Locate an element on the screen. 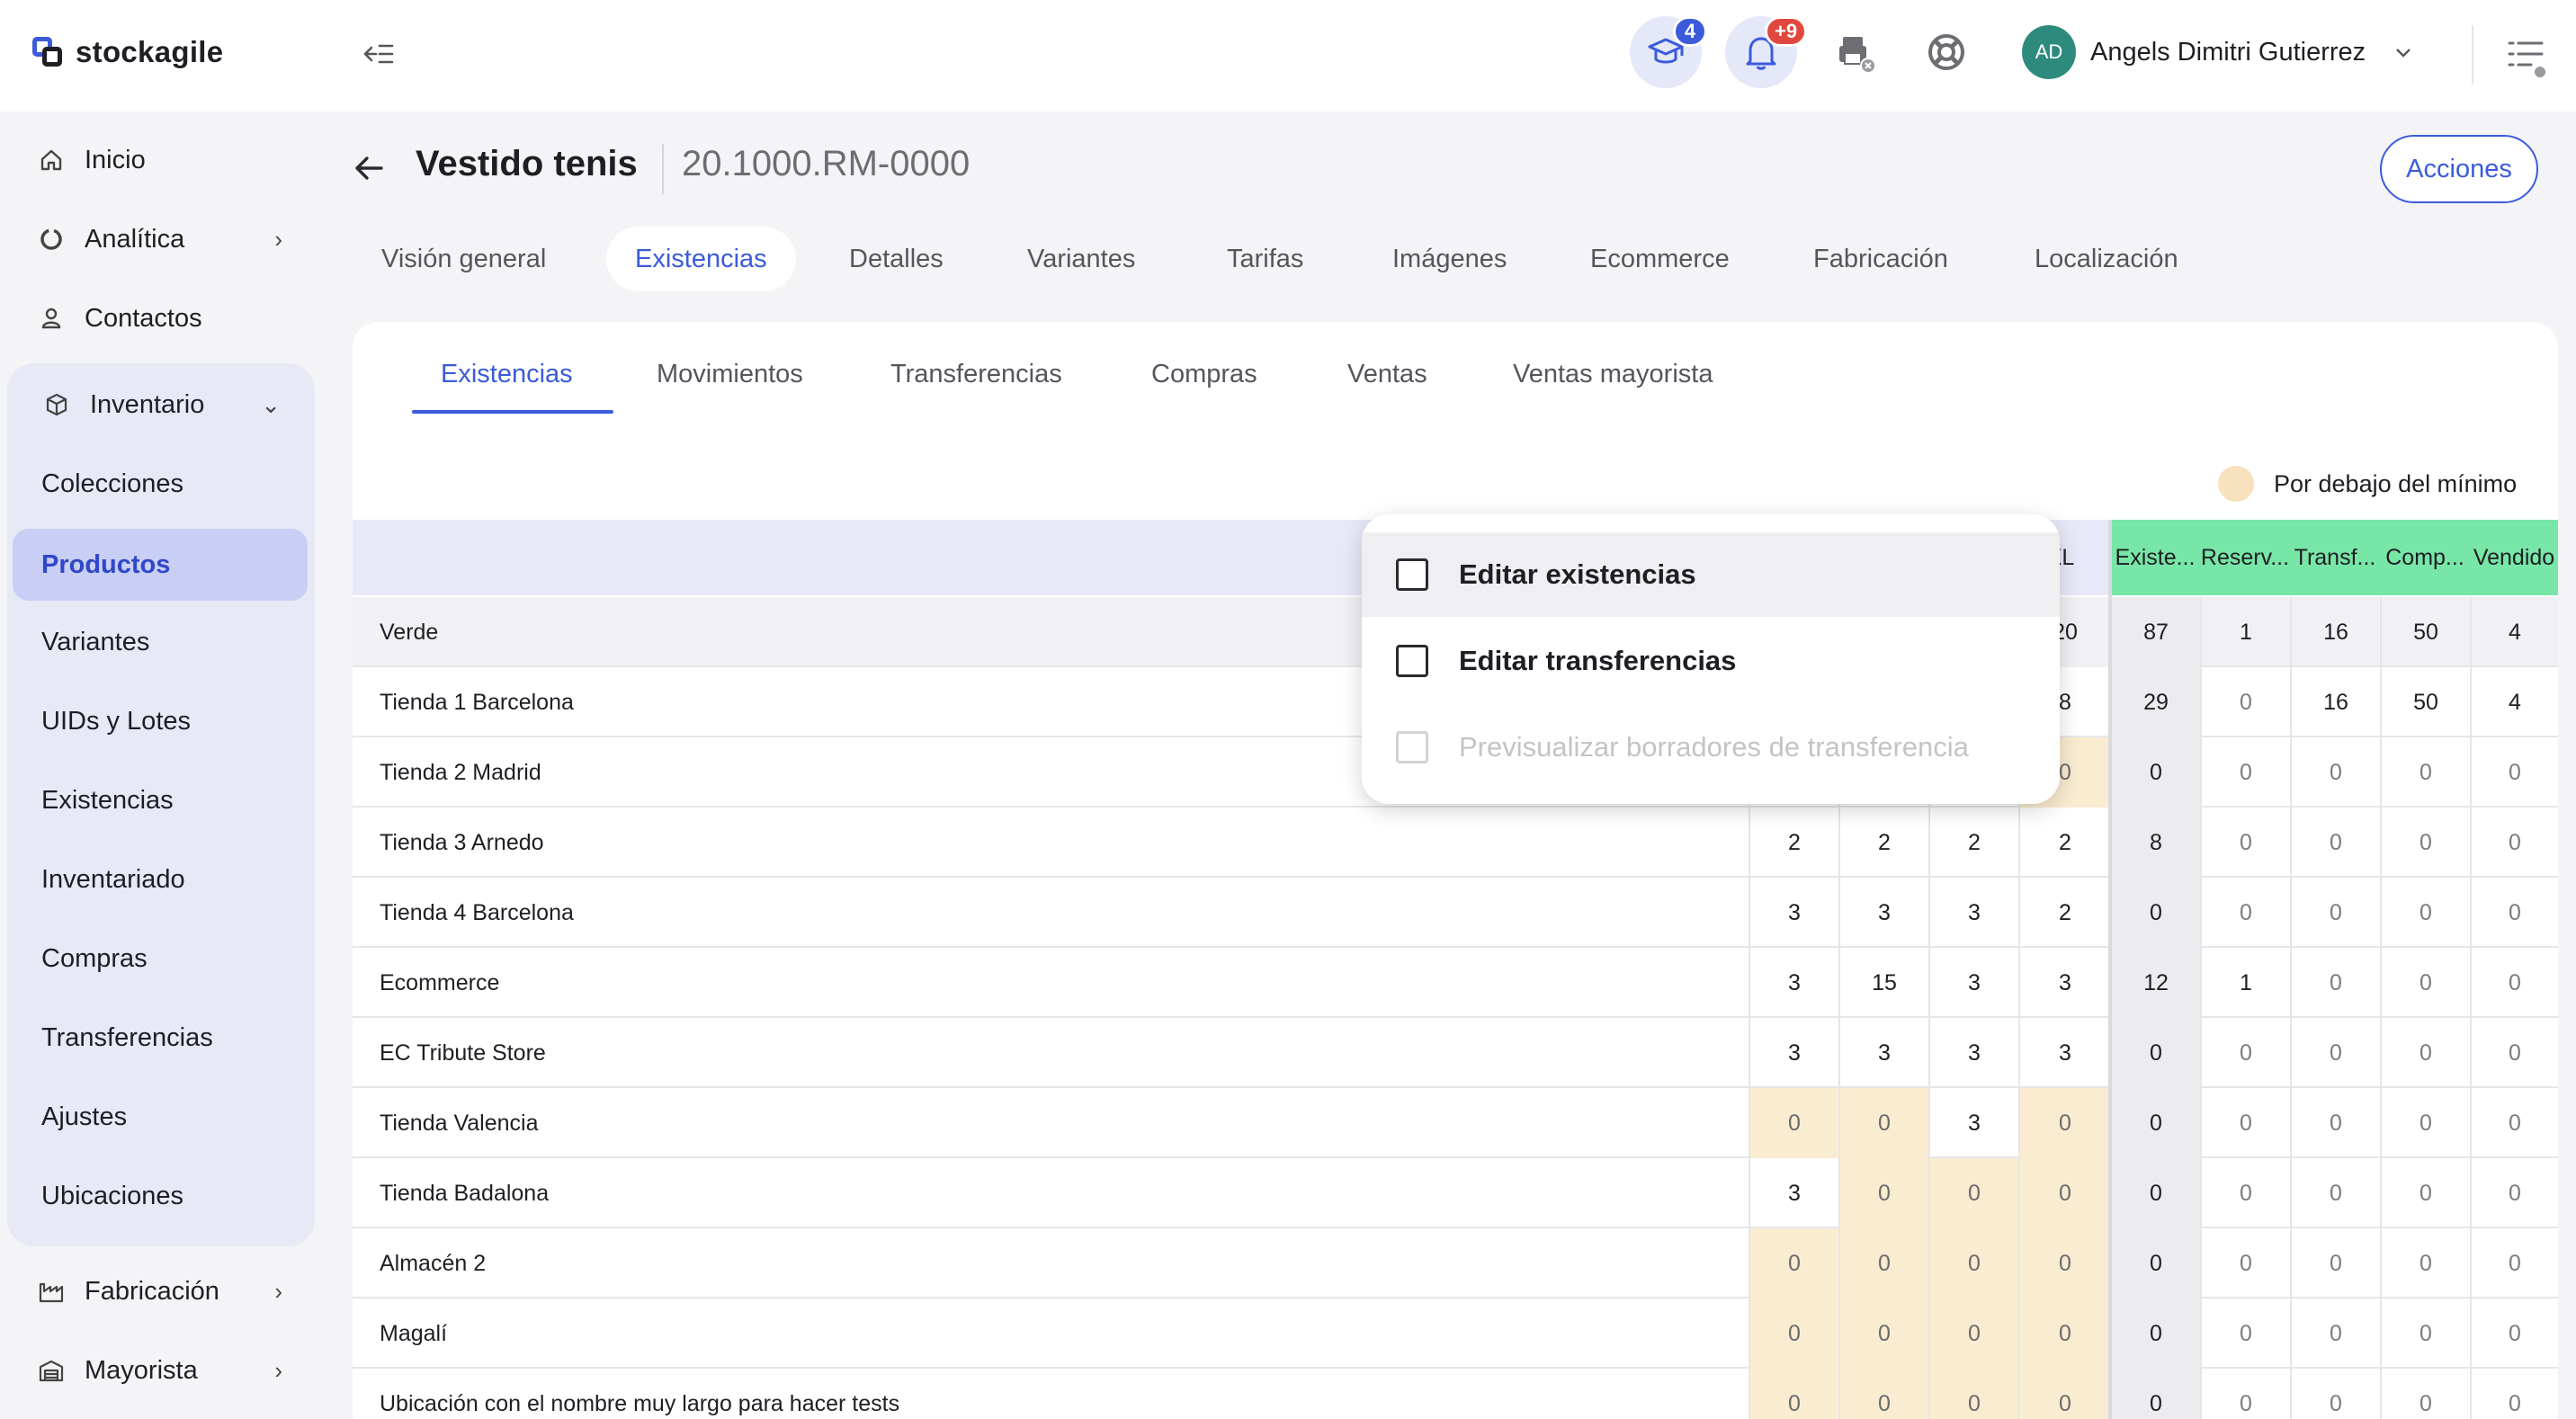 This screenshot has height=1419, width=2576. tab-localizacion: Localización is located at coordinates (2106, 259).